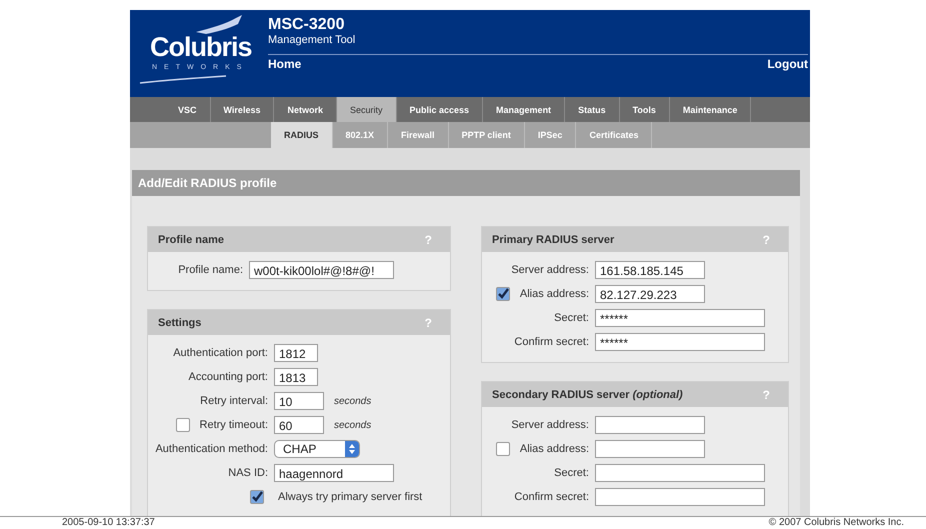 The height and width of the screenshot is (529, 926). I want to click on input-field: 1812, so click(296, 353).